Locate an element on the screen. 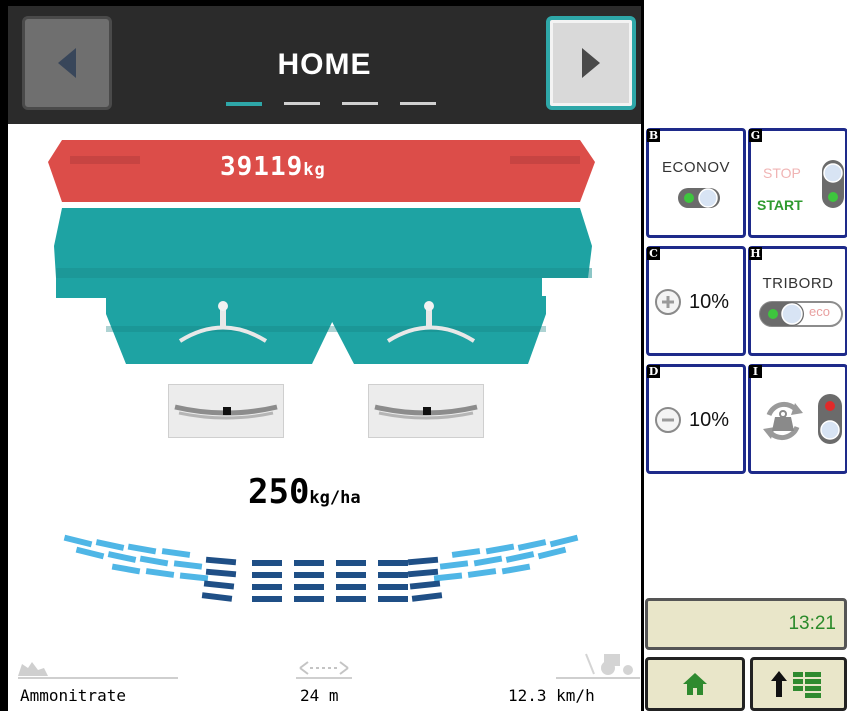 The image size is (847, 711). plus-circle-icon is located at coordinates (668, 302).